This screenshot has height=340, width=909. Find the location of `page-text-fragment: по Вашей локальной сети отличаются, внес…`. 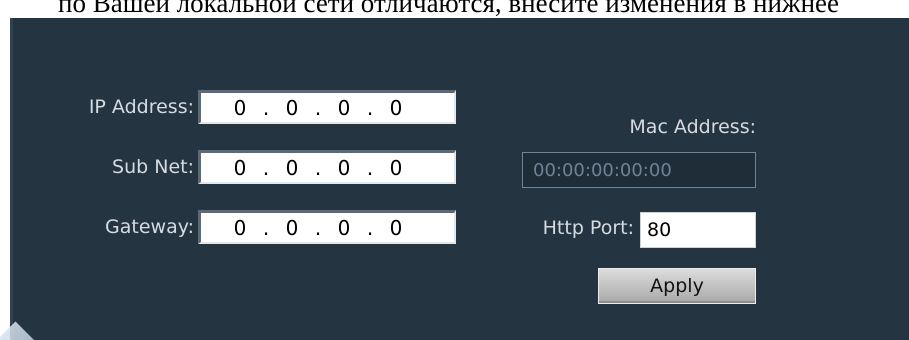

page-text-fragment: по Вашей локальной сети отличаются, внес… is located at coordinates (448, 9).